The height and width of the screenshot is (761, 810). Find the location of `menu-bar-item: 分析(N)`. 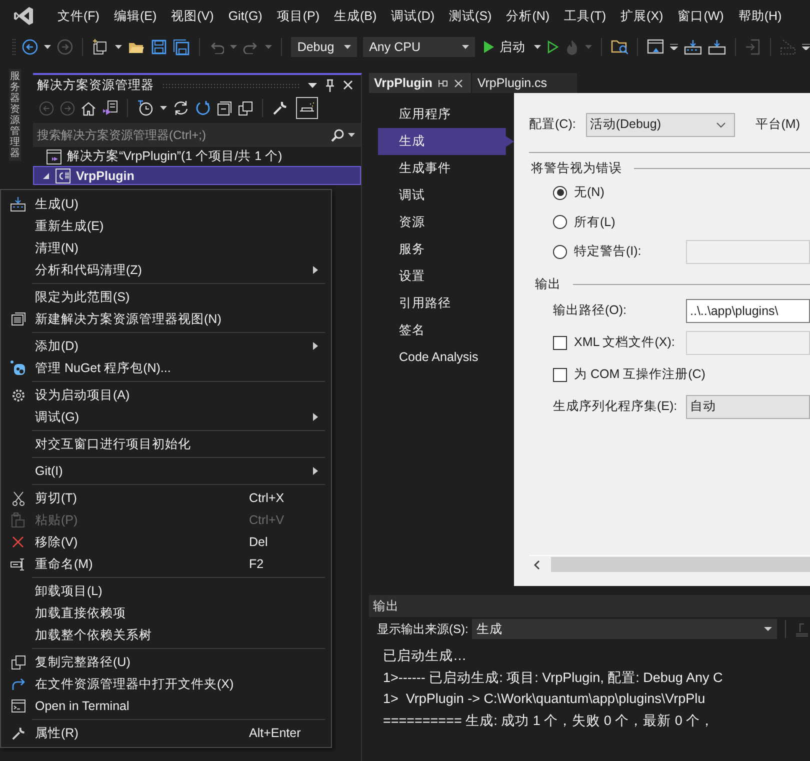

menu-bar-item: 分析(N) is located at coordinates (528, 16).